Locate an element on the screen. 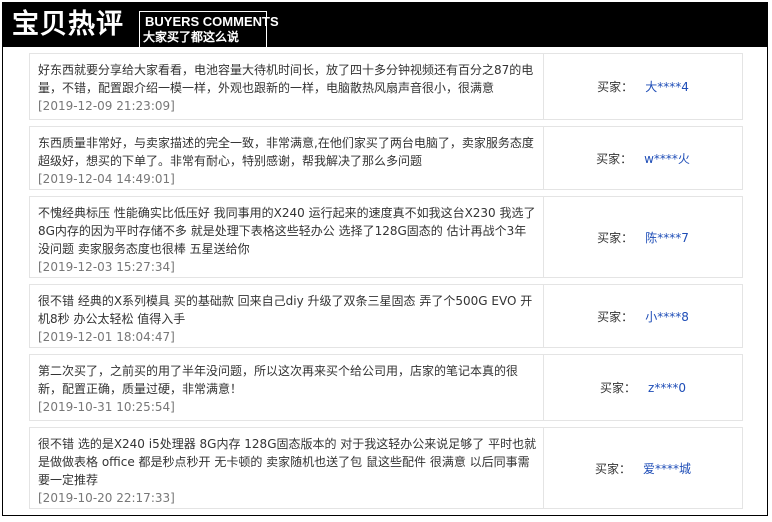 The height and width of the screenshot is (522, 772). review-buyer-cell: 买家： 陈****7 is located at coordinates (643, 237).